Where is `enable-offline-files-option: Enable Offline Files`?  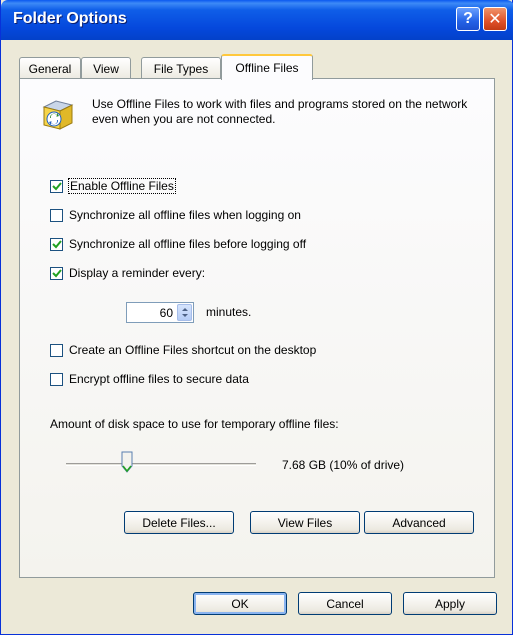
enable-offline-files-option: Enable Offline Files is located at coordinates (113, 186).